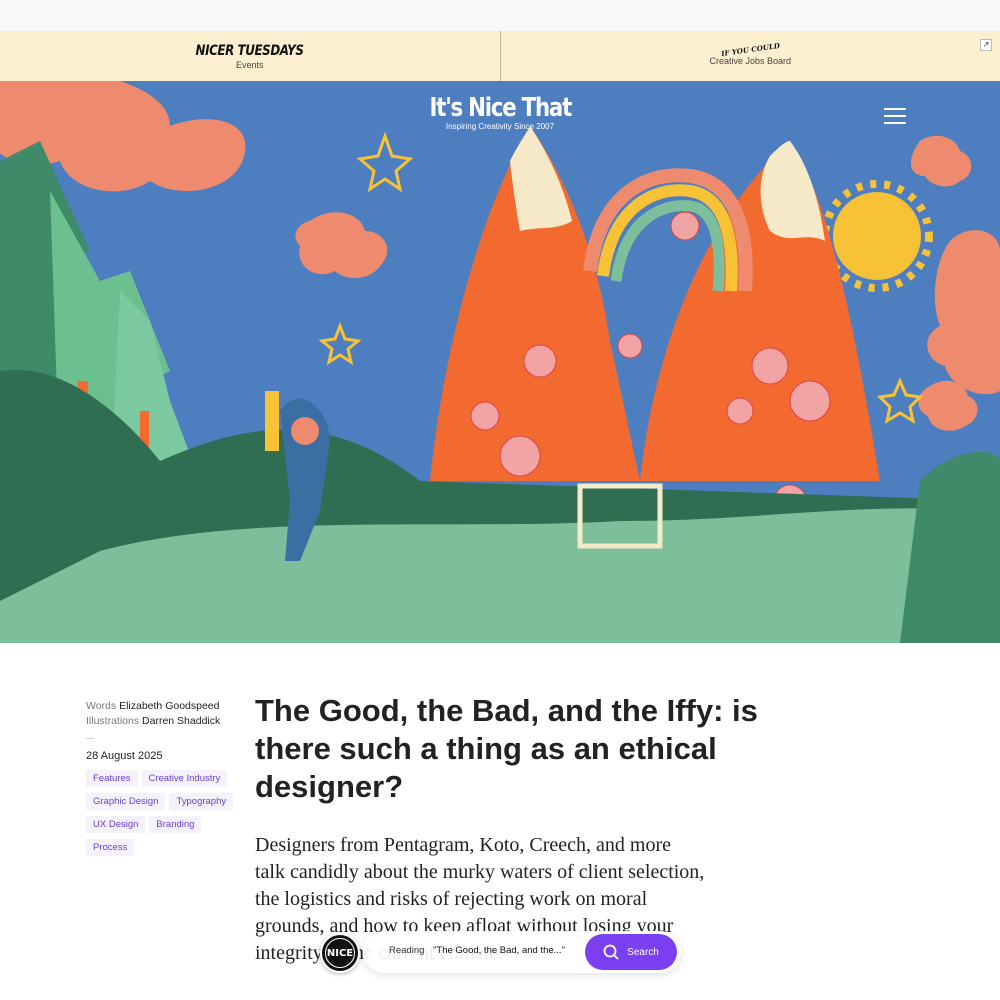 Image resolution: width=1000 pixels, height=1000 pixels. What do you see at coordinates (500, 108) in the screenshot?
I see `site-logo: It's Nice That` at bounding box center [500, 108].